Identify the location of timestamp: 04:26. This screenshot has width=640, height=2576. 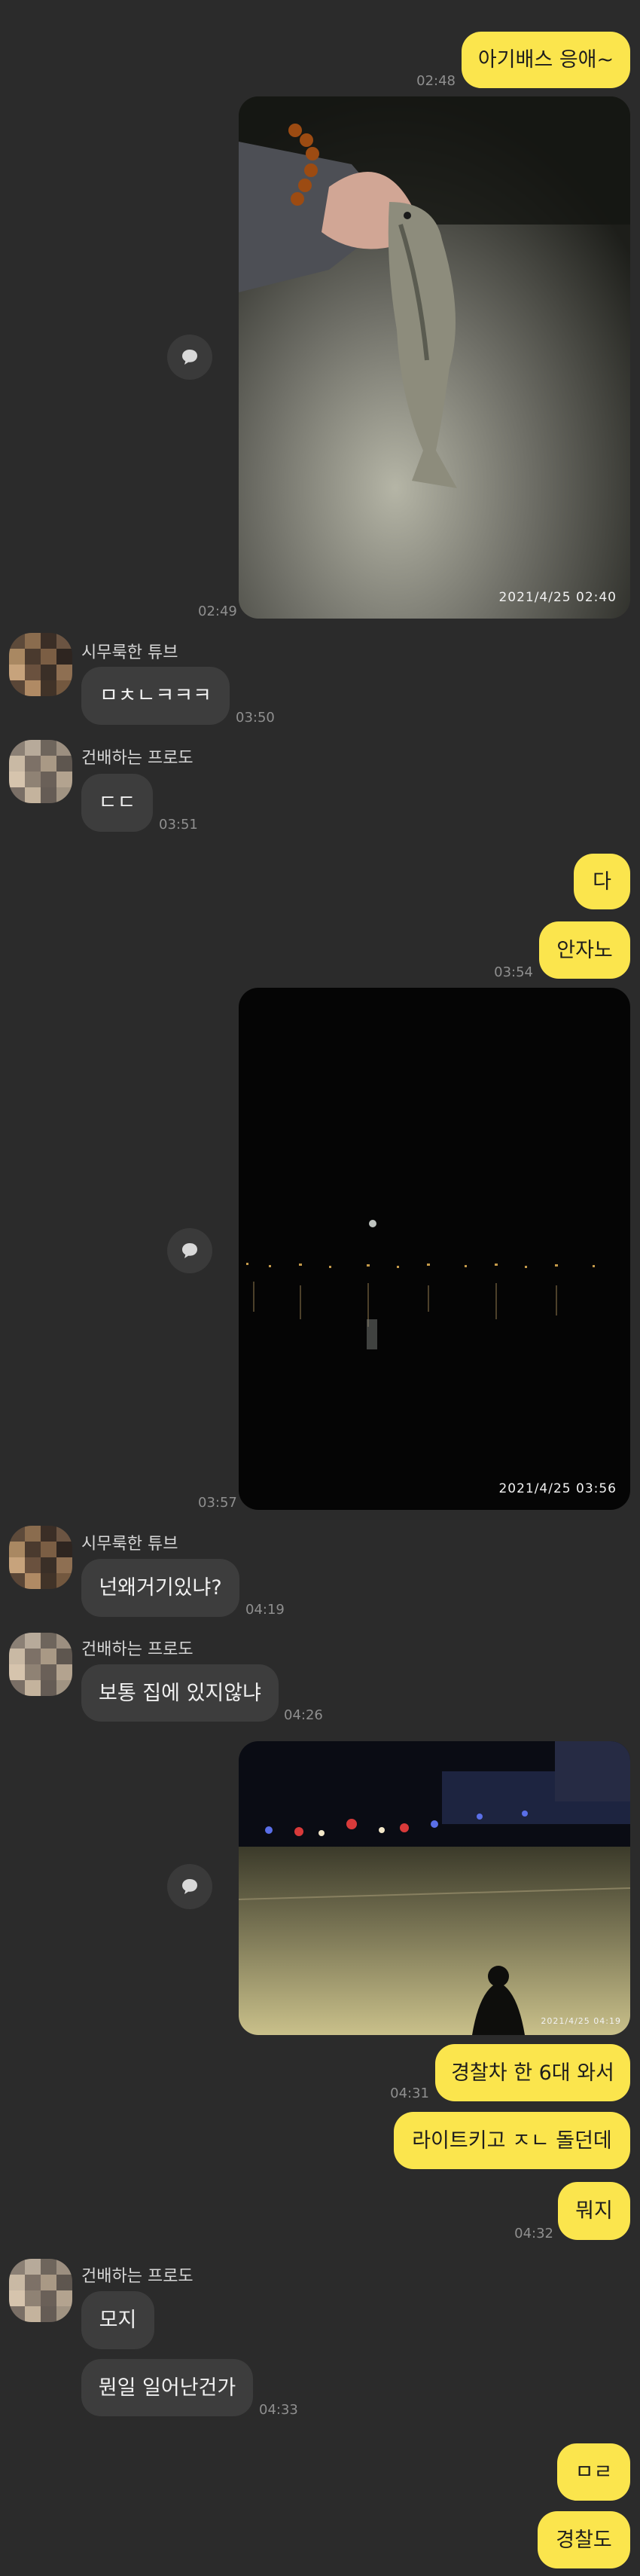
(303, 1715).